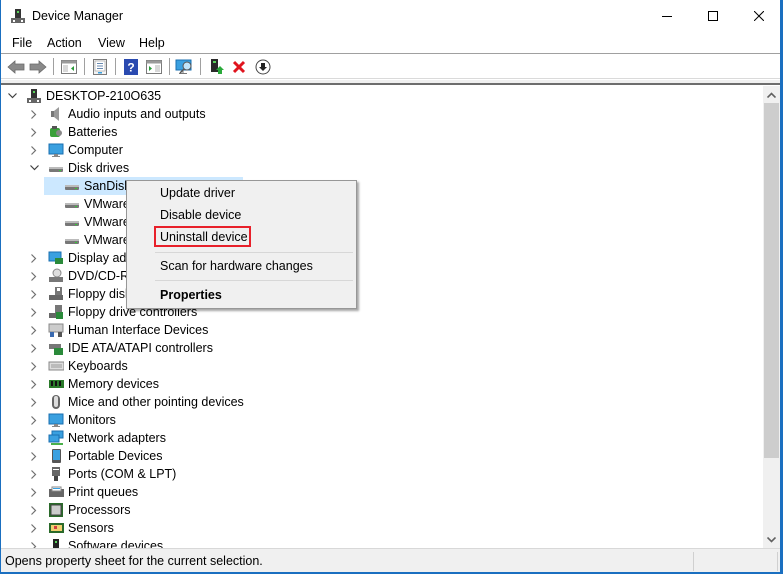  What do you see at coordinates (100, 67) in the screenshot?
I see `properties-button` at bounding box center [100, 67].